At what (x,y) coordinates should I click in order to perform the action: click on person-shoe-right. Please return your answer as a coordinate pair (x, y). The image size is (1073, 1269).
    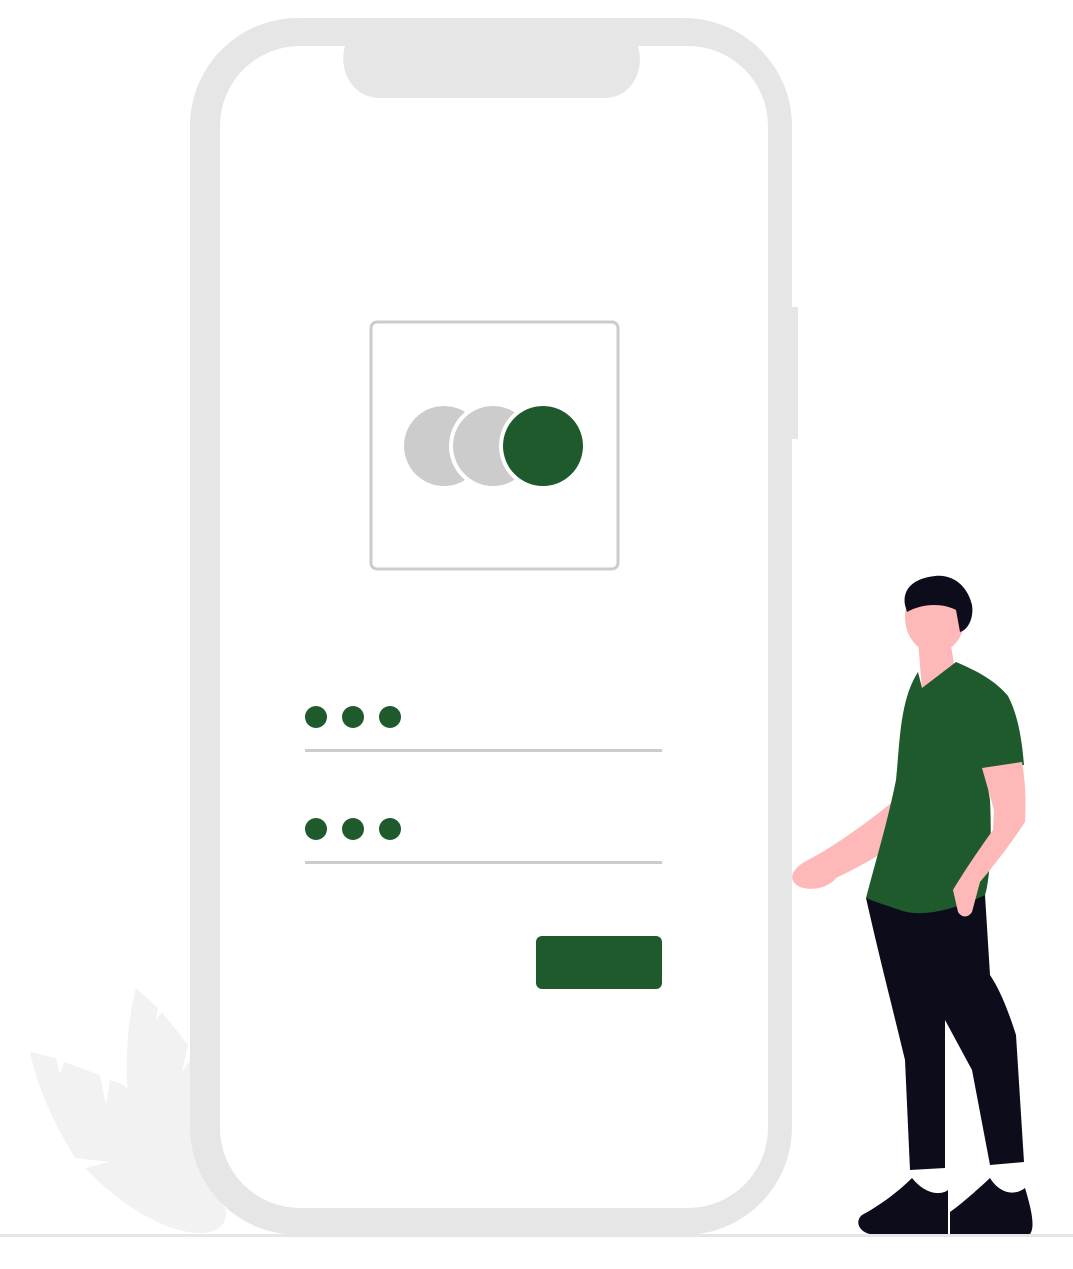
    Looking at the image, I should click on (991, 1206).